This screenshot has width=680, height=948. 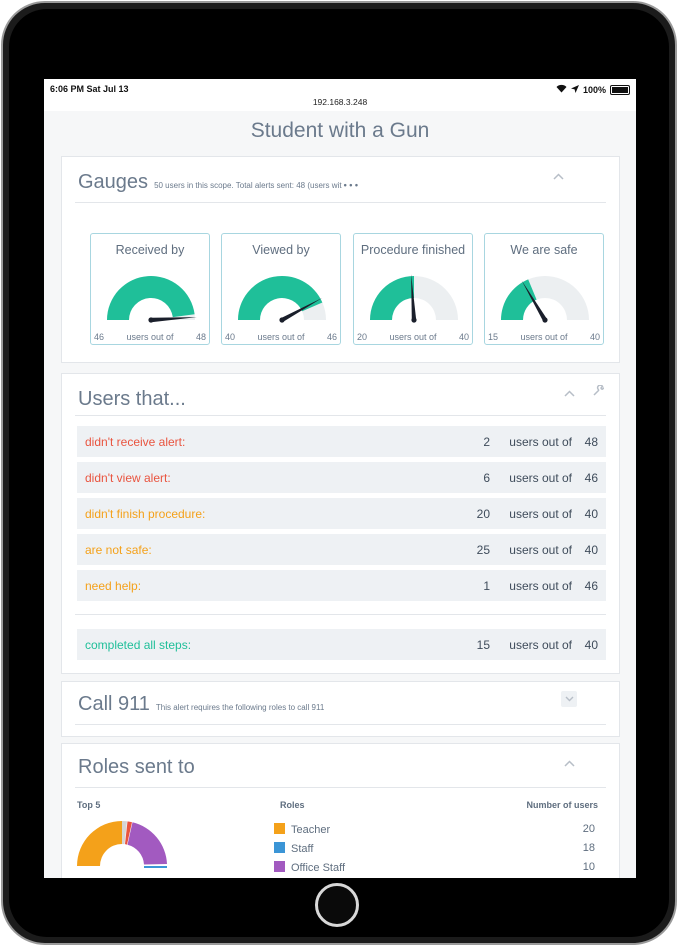 What do you see at coordinates (483, 550) in the screenshot?
I see `row-count: 25` at bounding box center [483, 550].